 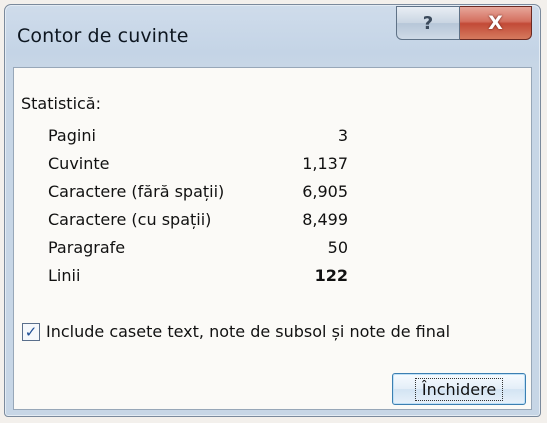 I want to click on stat-row-characters-no-spaces: Caractere (fără spații) 6,905, so click(x=198, y=195).